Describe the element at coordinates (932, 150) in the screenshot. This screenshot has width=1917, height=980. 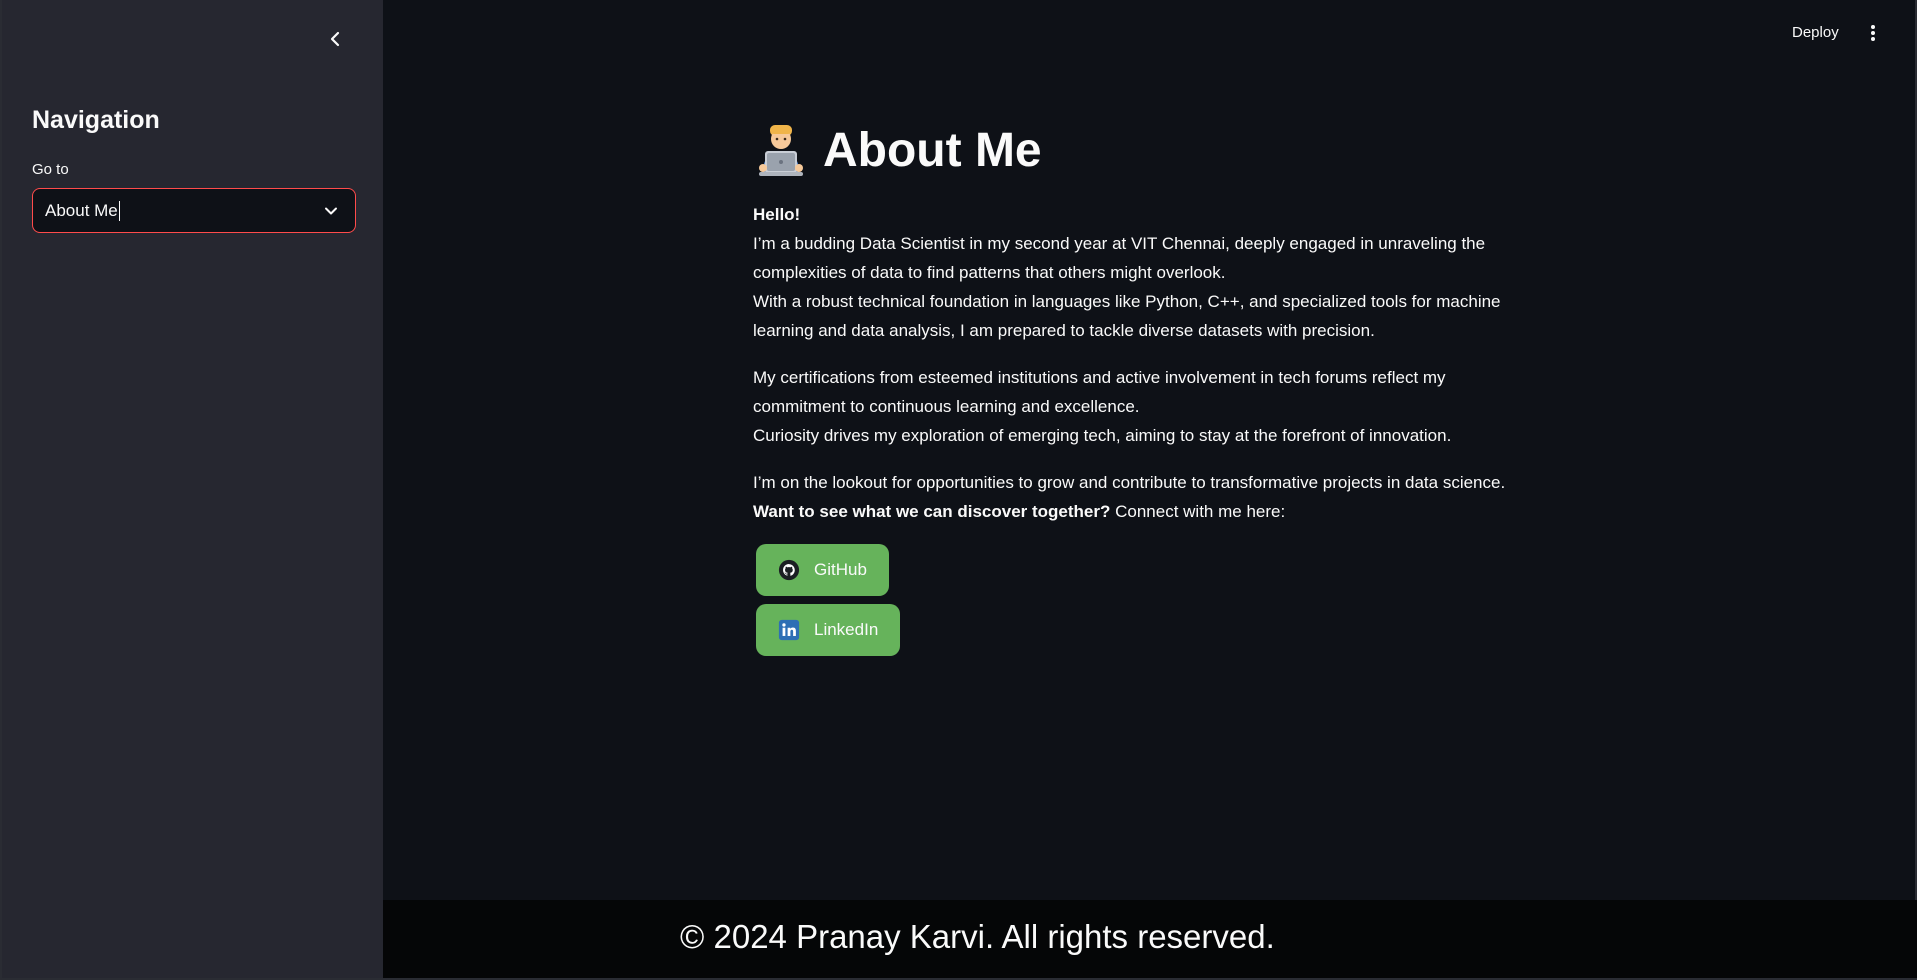
I see `page-title-text: About Me` at that location.